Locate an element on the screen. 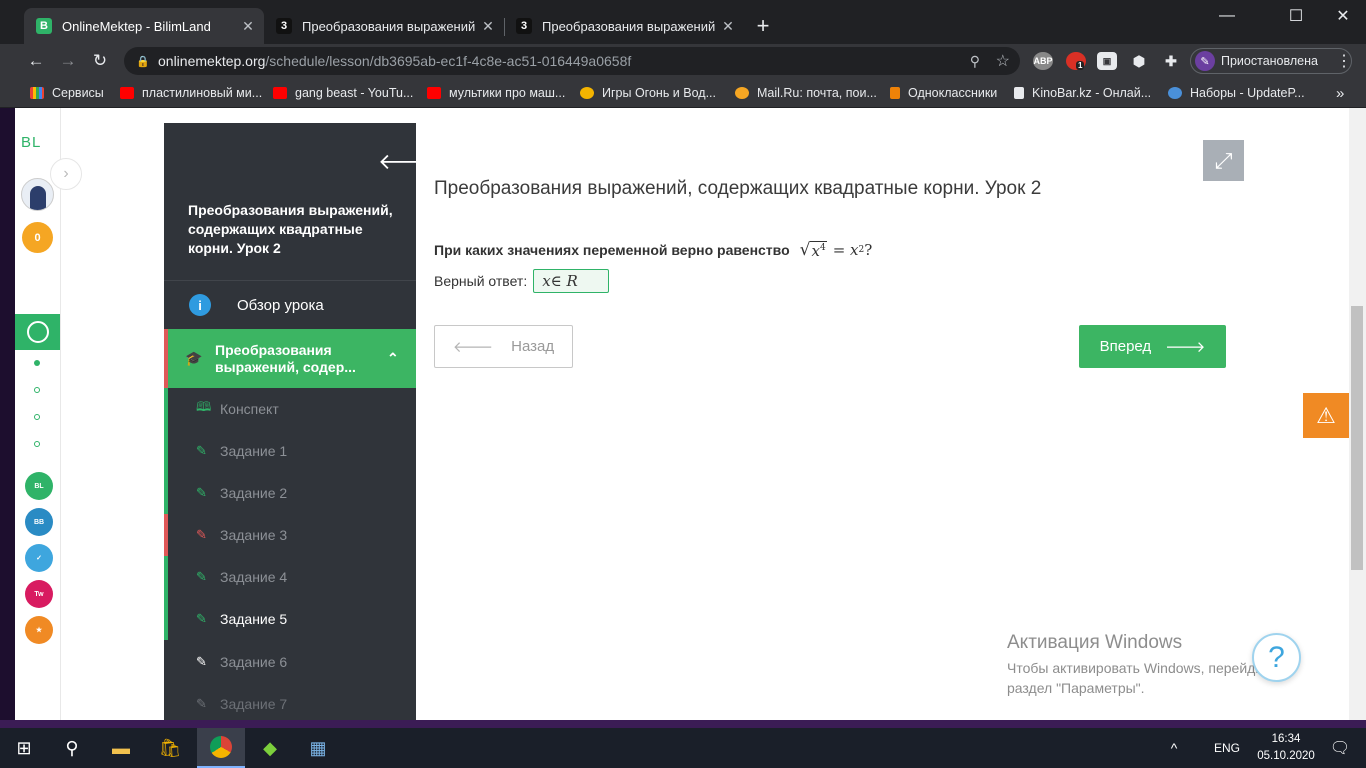 This screenshot has width=1366, height=768. chrome-taskbar-icon is located at coordinates (221, 748).